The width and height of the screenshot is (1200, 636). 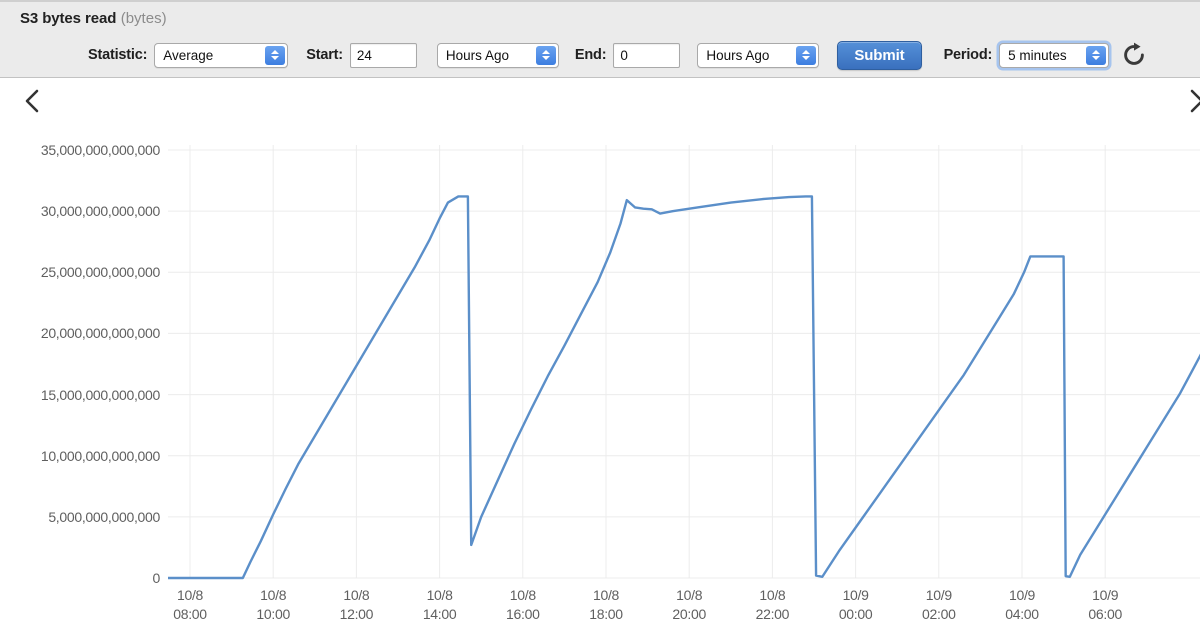 What do you see at coordinates (273, 604) in the screenshot?
I see `x-axis-tick: 10/8 10:00` at bounding box center [273, 604].